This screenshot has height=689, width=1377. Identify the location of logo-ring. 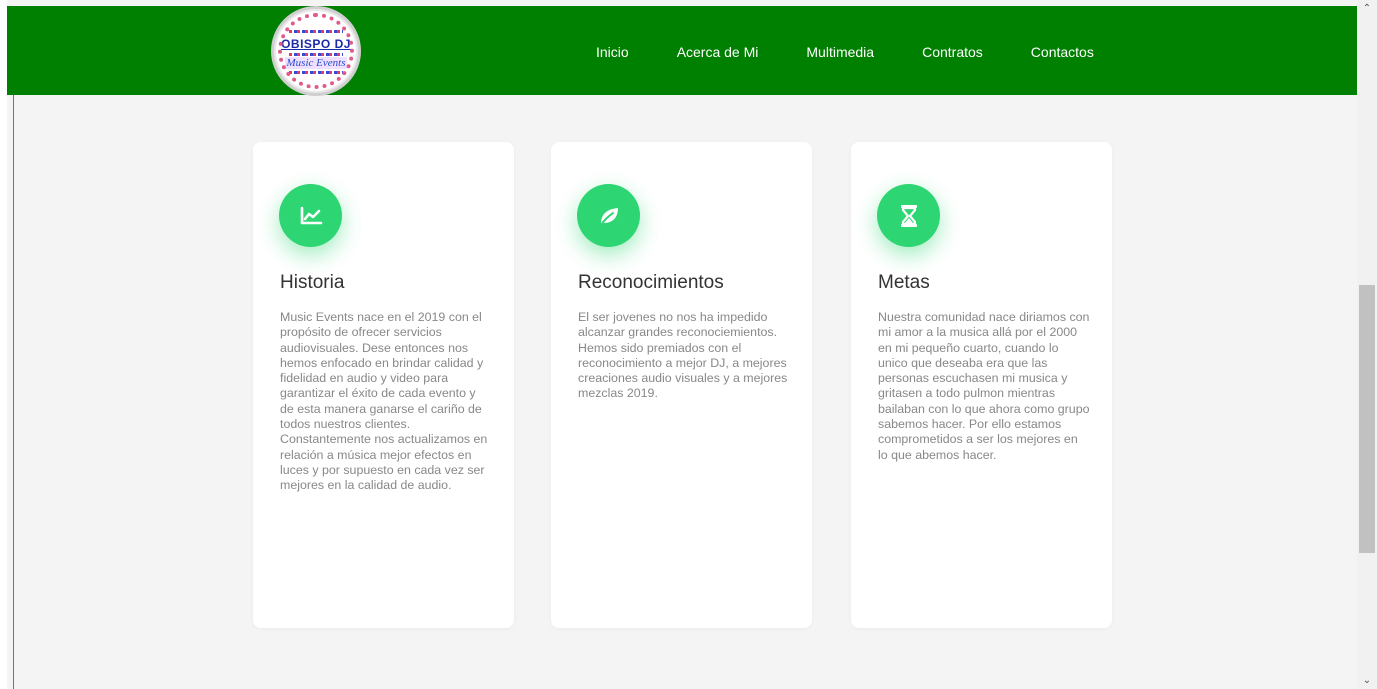
(316, 51).